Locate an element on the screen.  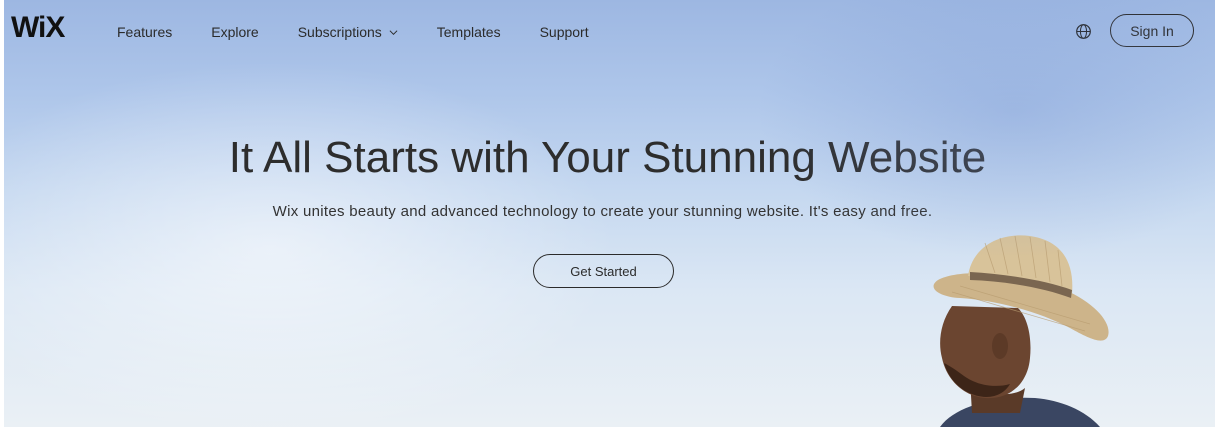
nav-item-label: Features is located at coordinates (145, 32).